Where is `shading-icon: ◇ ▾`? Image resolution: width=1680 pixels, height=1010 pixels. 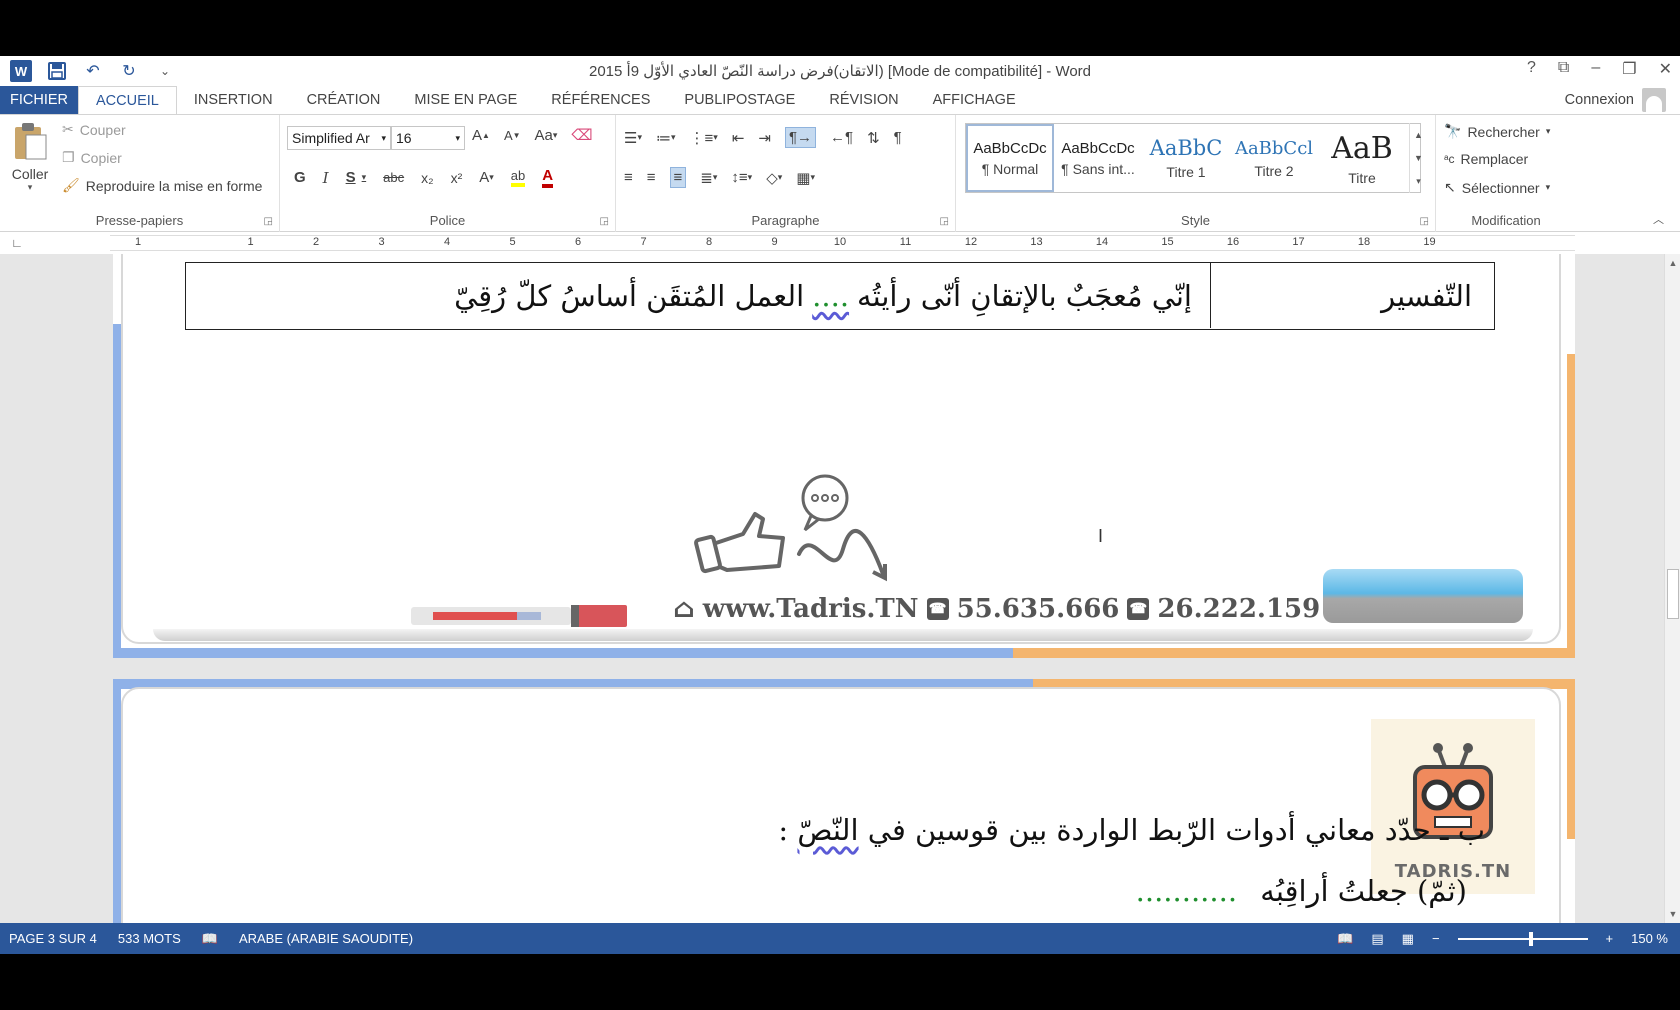 shading-icon: ◇ ▾ is located at coordinates (774, 178).